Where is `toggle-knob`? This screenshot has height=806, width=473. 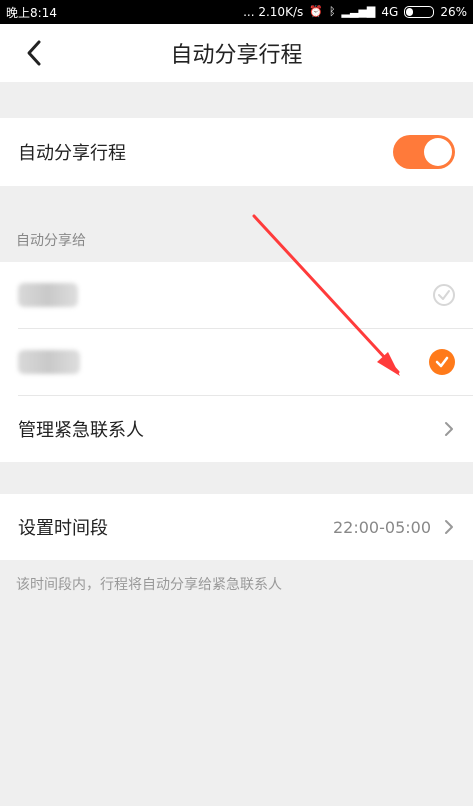
toggle-knob is located at coordinates (438, 152).